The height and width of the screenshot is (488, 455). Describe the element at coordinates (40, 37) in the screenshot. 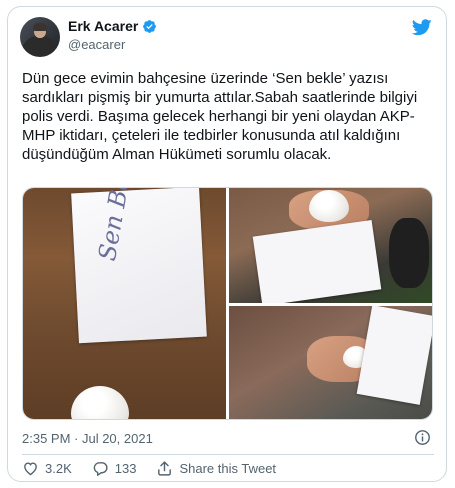

I see `avatar` at that location.